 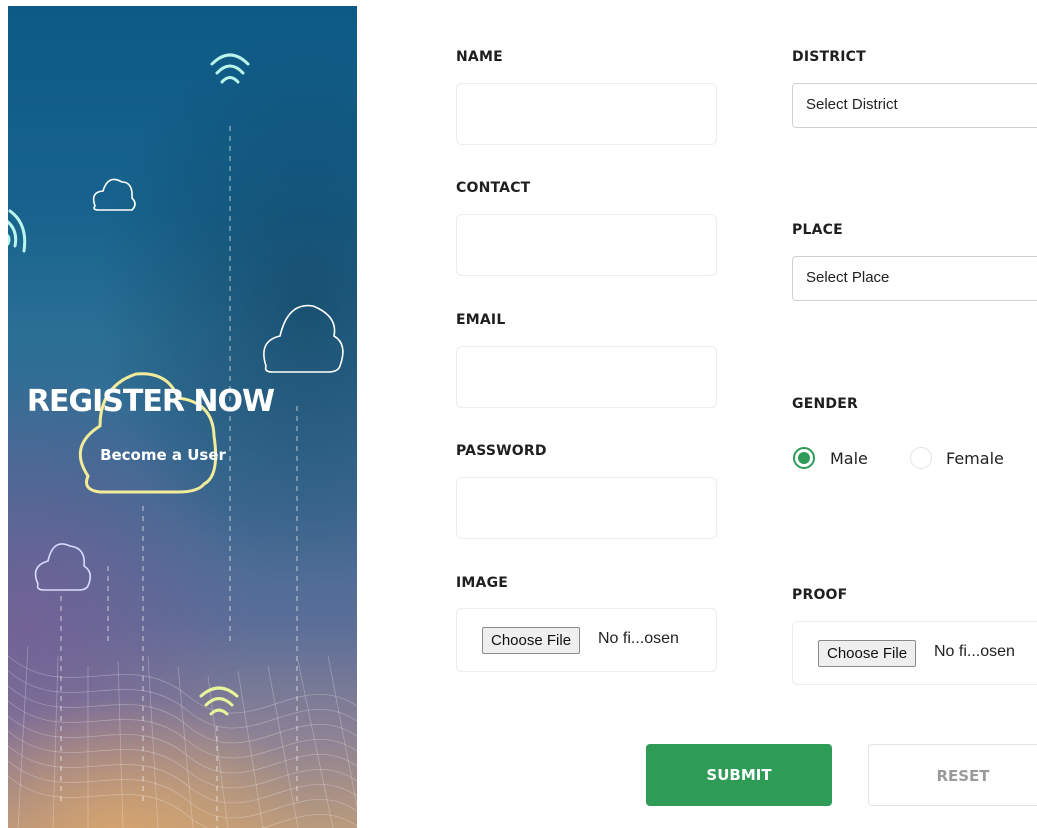 I want to click on submit-button: SUBMIT, so click(x=739, y=775).